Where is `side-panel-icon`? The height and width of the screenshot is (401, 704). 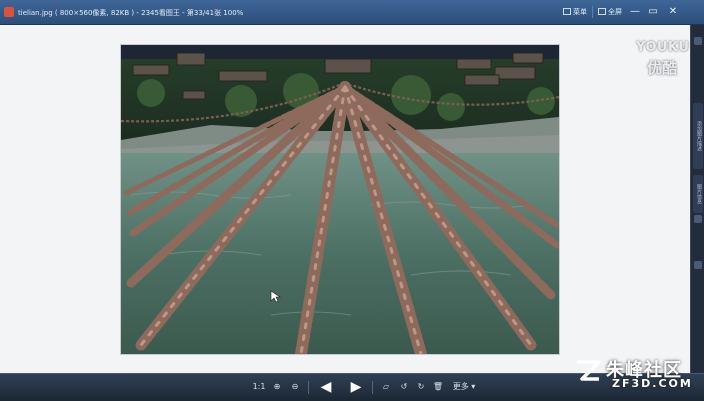
side-panel-icon is located at coordinates (698, 219).